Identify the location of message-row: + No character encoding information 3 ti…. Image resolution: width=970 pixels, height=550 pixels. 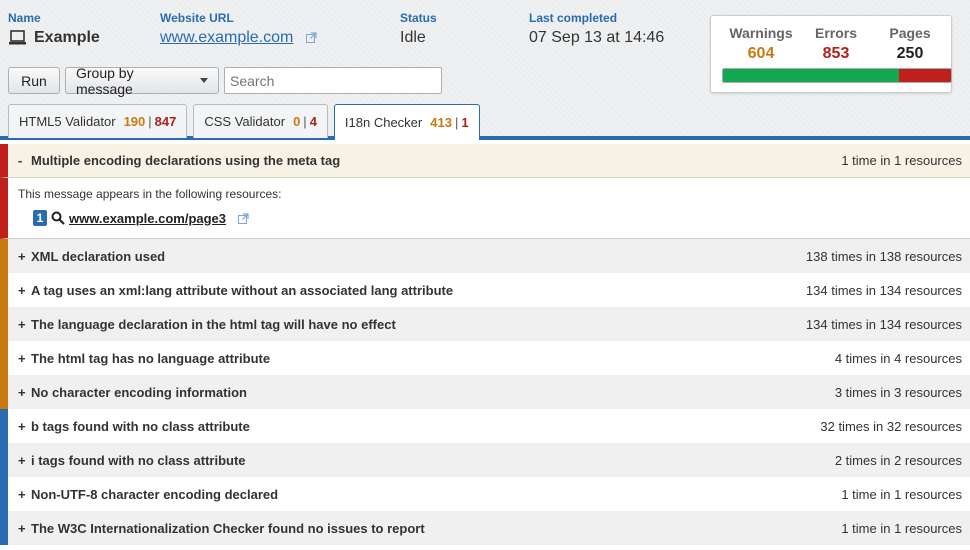
(485, 392).